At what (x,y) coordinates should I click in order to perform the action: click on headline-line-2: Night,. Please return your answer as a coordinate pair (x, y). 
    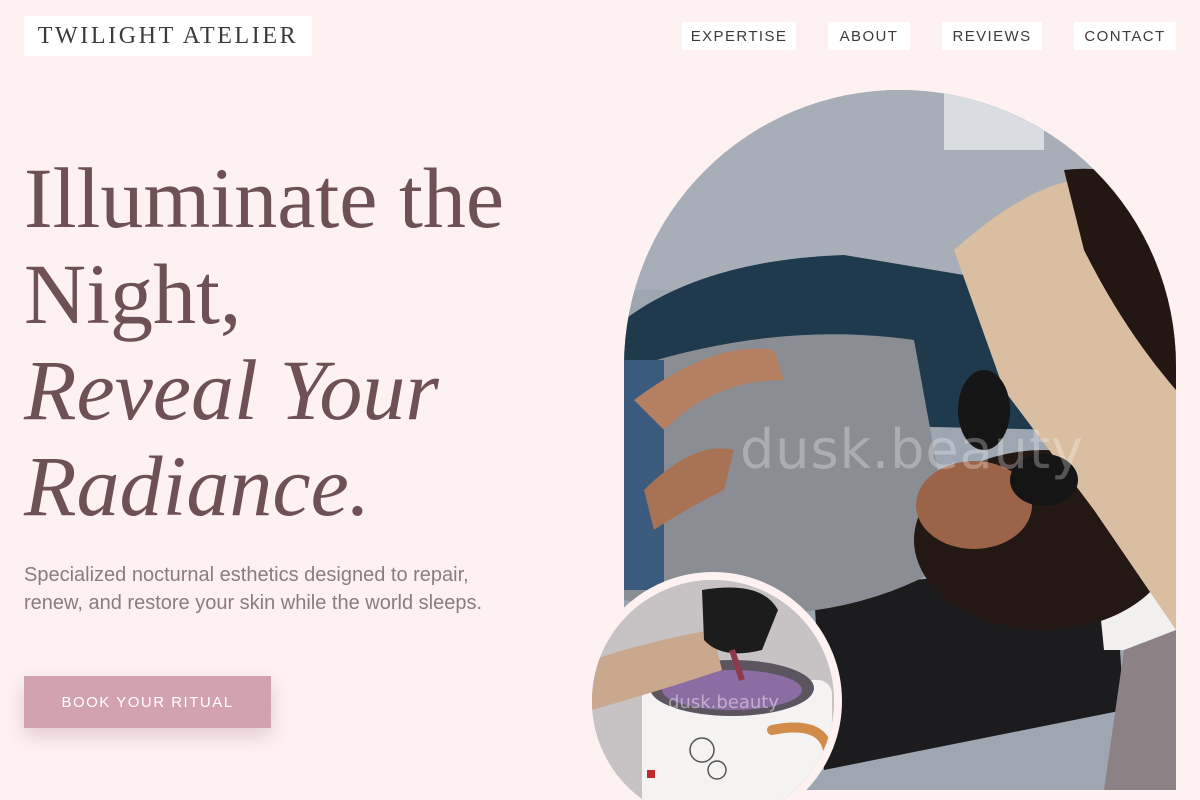
    Looking at the image, I should click on (133, 294).